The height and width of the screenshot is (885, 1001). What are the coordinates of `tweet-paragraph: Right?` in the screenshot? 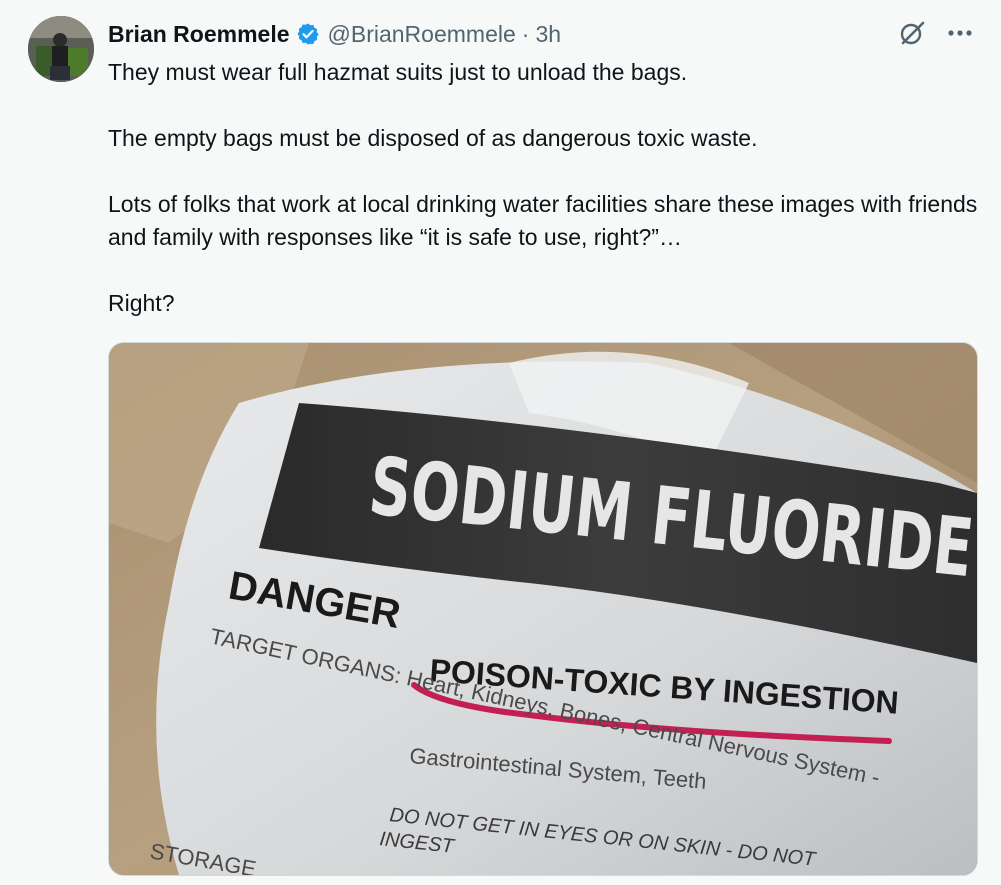 It's located at (141, 303).